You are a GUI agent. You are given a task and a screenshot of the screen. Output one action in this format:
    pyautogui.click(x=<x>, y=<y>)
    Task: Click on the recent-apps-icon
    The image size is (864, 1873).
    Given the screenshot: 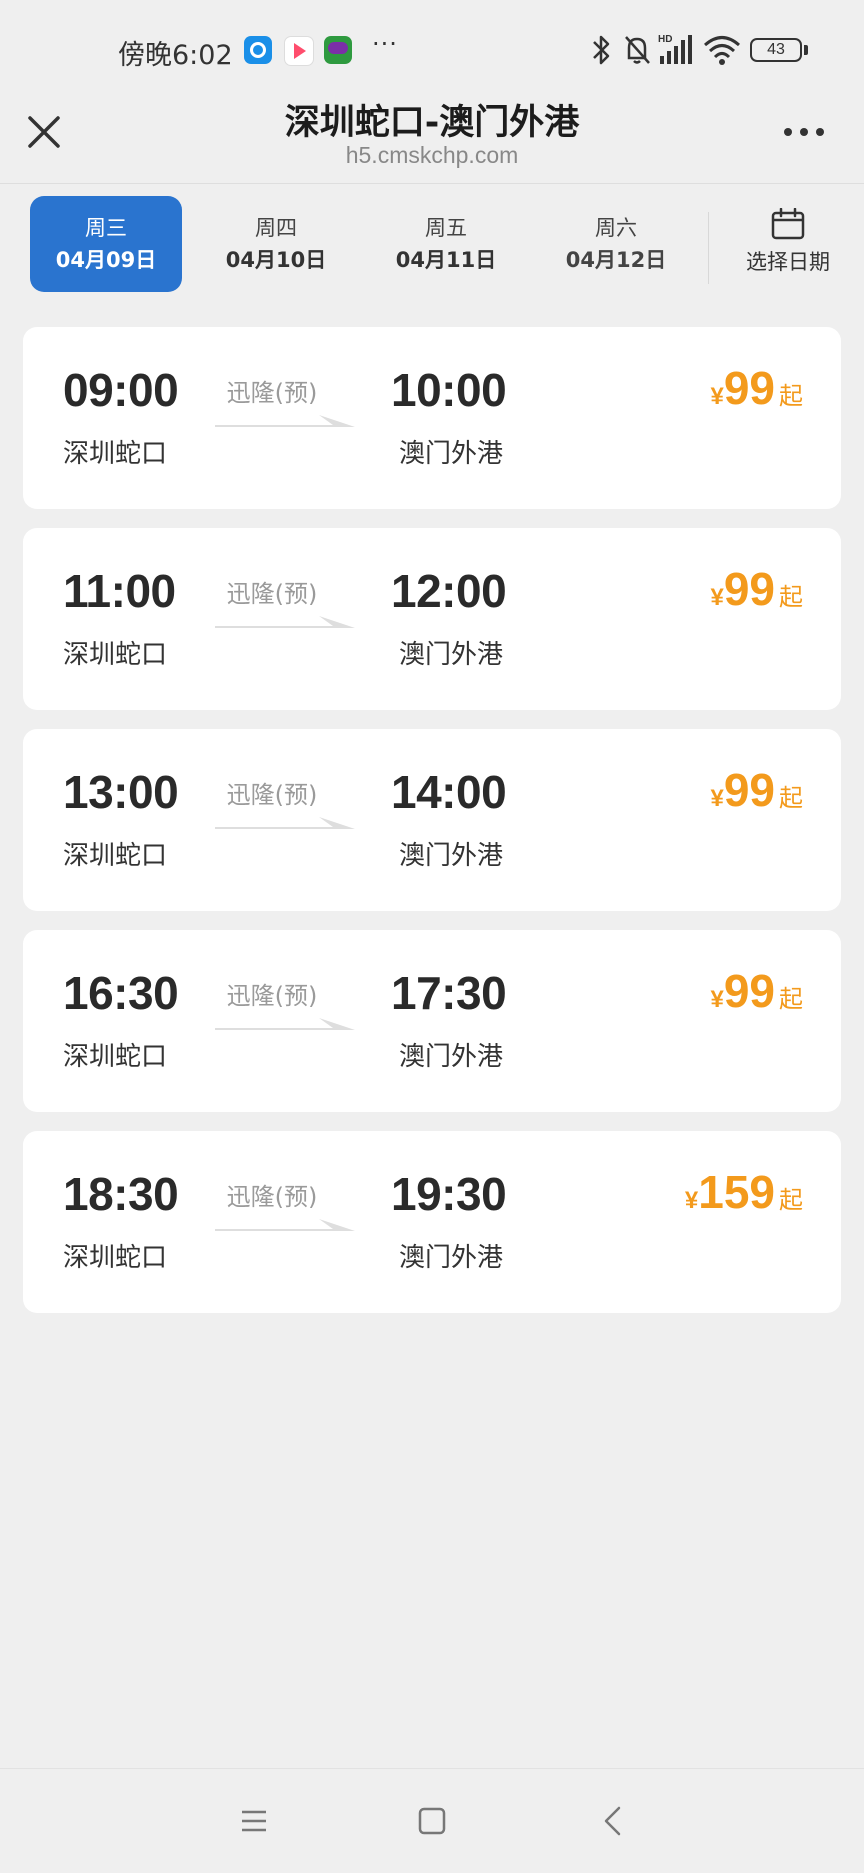 What is the action you would take?
    pyautogui.click(x=254, y=1821)
    